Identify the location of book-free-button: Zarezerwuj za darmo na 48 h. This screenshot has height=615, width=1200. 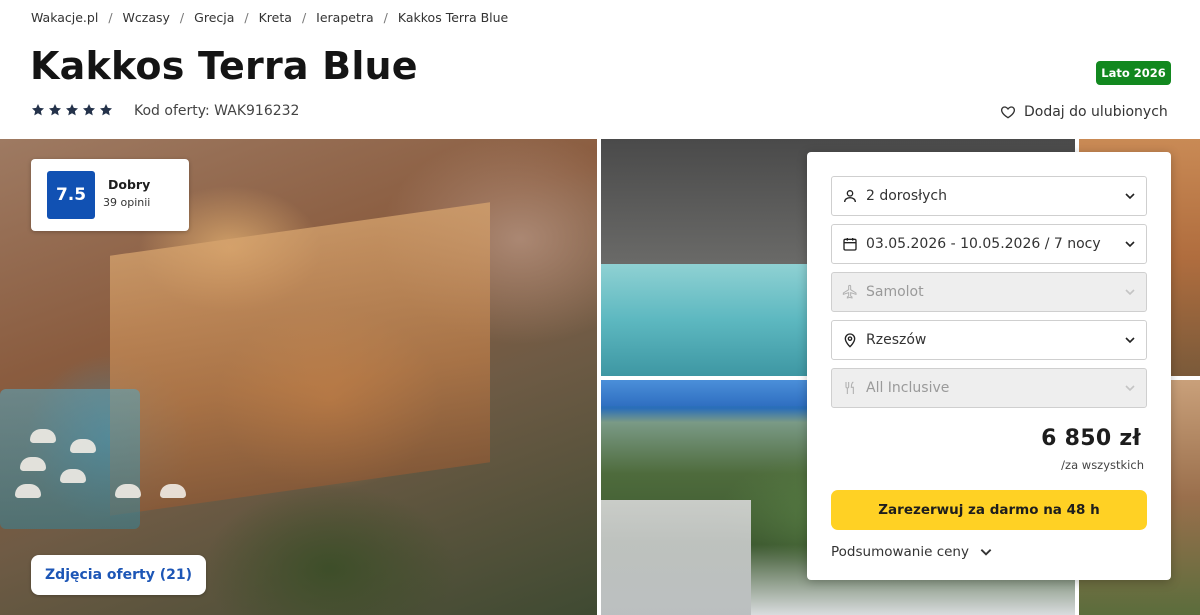
(989, 510).